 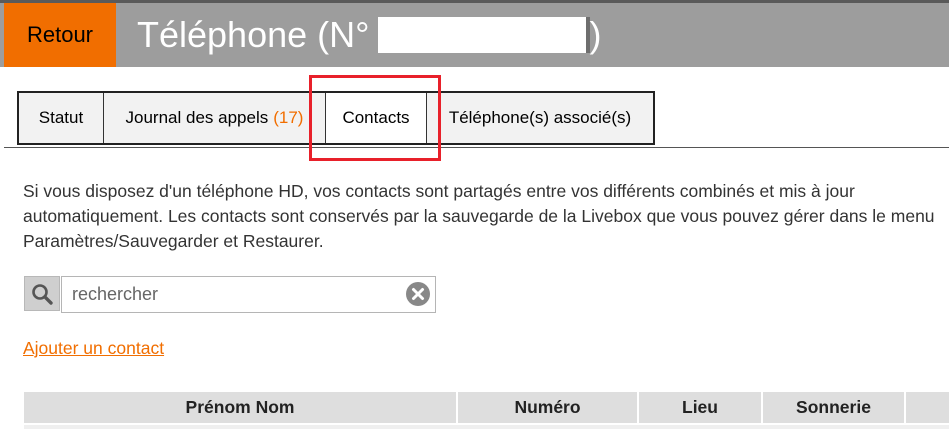 I want to click on add-contact-link: Ajouter un contact, so click(x=93, y=348).